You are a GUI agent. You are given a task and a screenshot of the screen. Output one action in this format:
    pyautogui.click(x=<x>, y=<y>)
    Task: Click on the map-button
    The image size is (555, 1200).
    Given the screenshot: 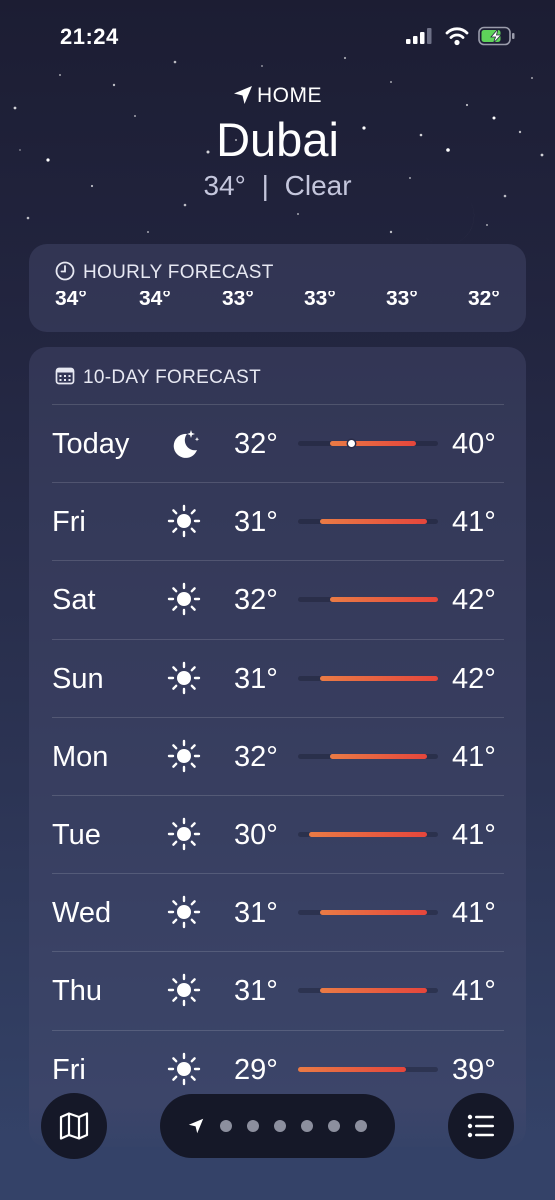 What is the action you would take?
    pyautogui.click(x=74, y=1126)
    